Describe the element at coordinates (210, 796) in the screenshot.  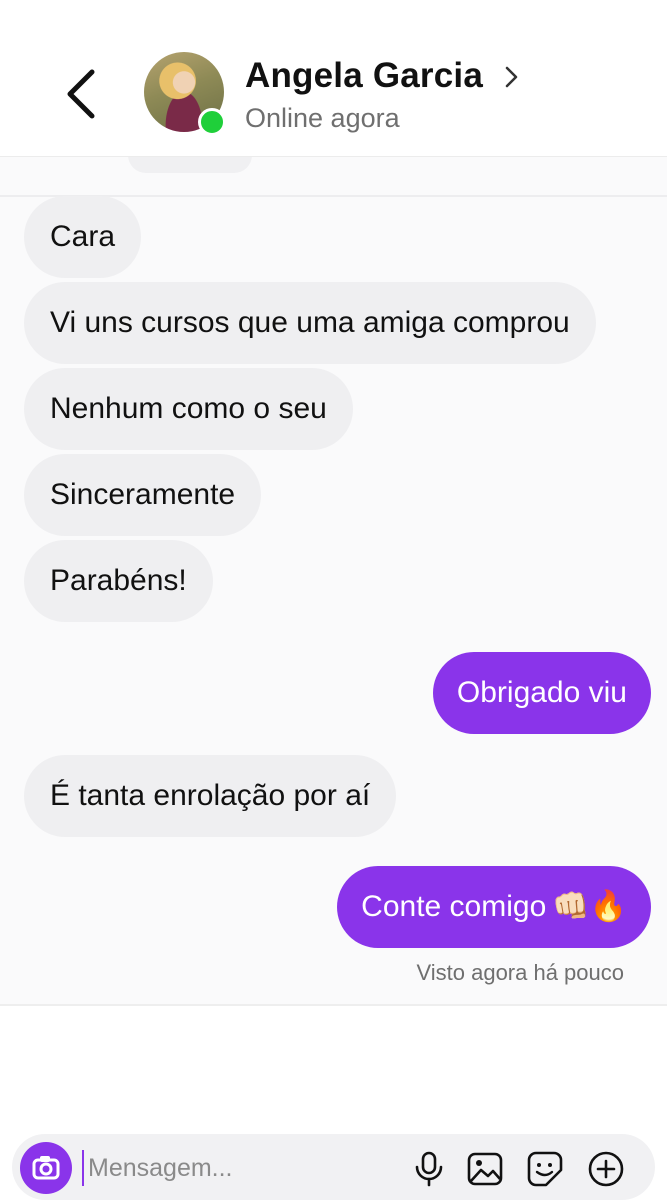
I see `message-bubble-incoming: É tanta enrolação por aí` at that location.